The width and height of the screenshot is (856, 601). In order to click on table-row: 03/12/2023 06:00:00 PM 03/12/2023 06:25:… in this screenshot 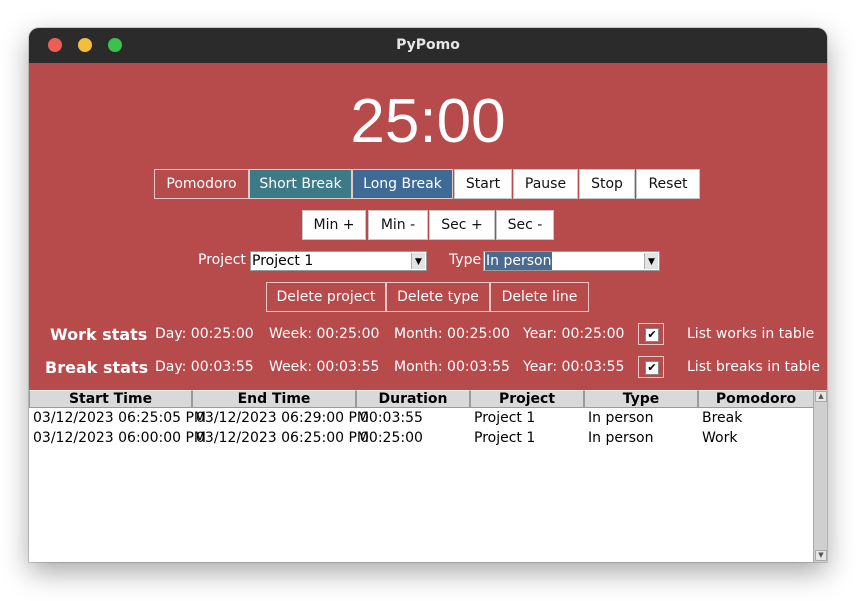, I will do `click(421, 438)`.